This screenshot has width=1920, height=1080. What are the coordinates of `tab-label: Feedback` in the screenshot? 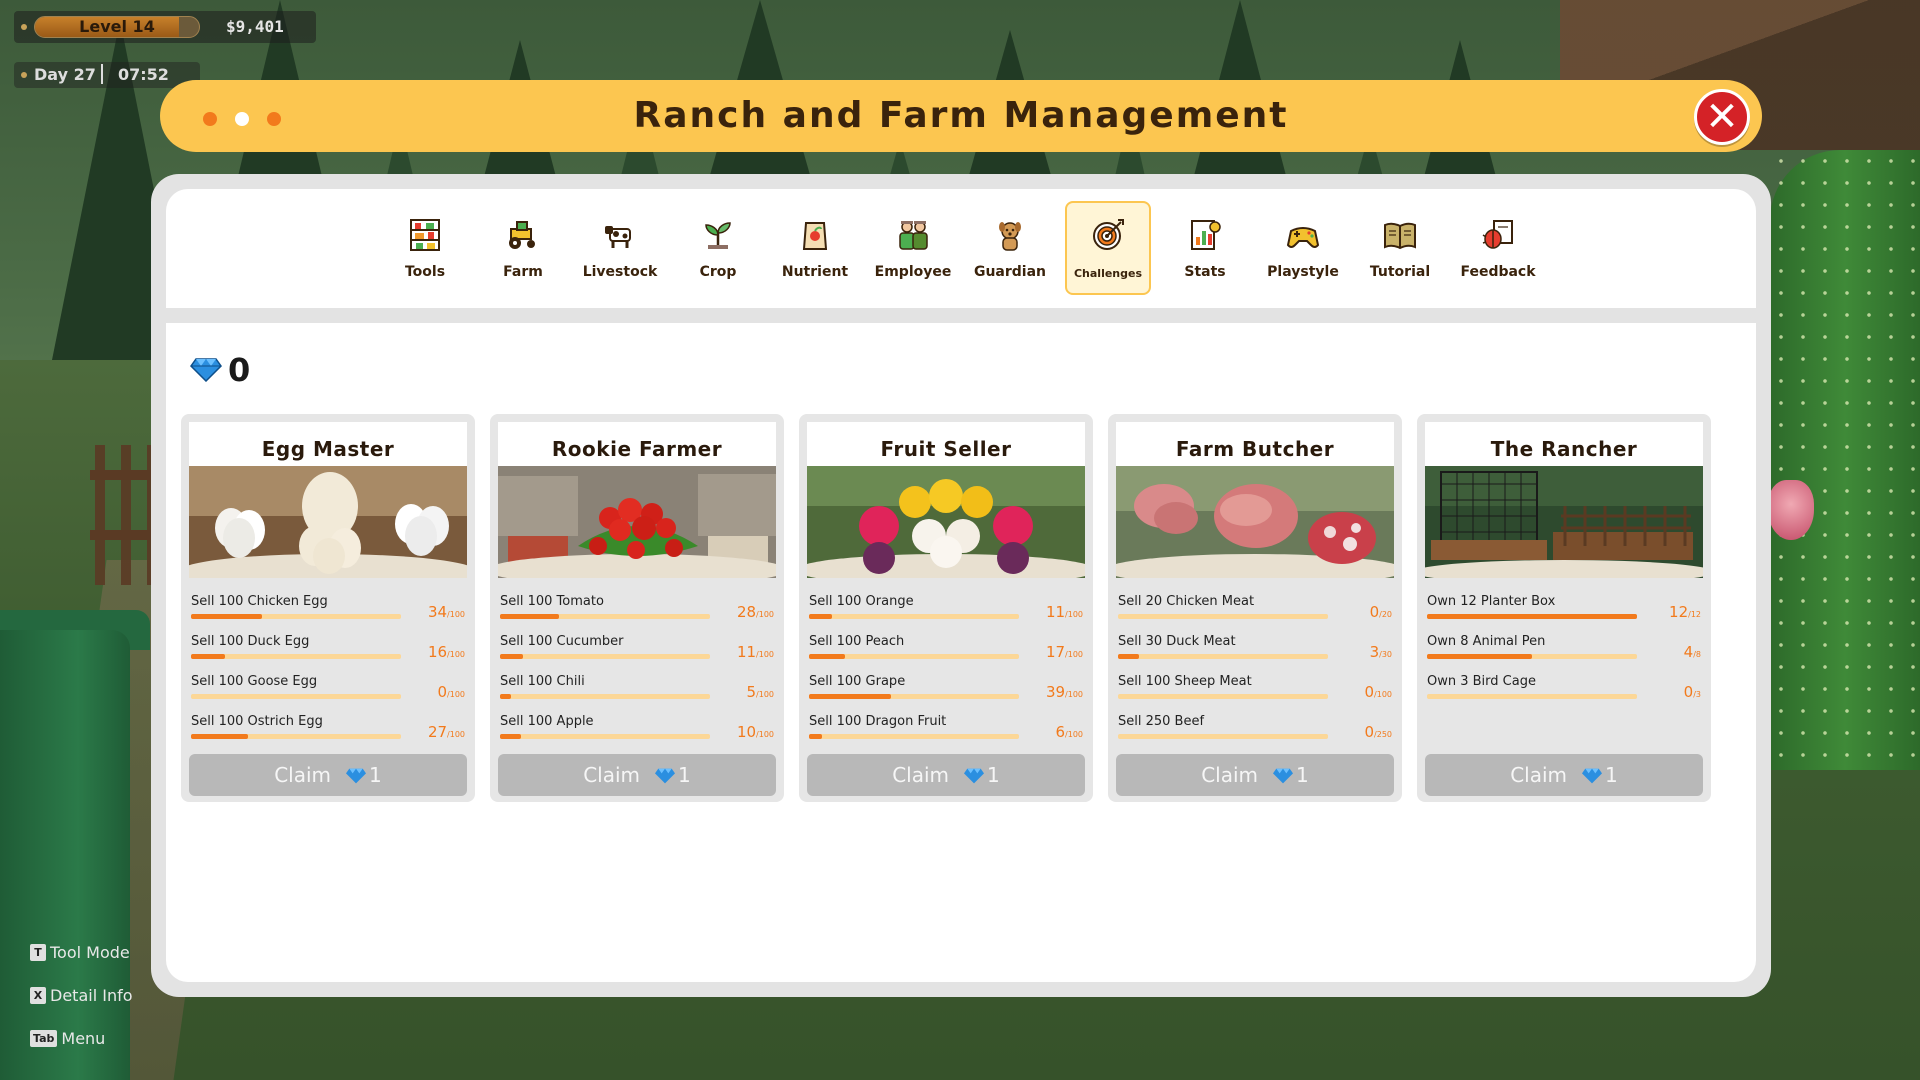 It's located at (1498, 272).